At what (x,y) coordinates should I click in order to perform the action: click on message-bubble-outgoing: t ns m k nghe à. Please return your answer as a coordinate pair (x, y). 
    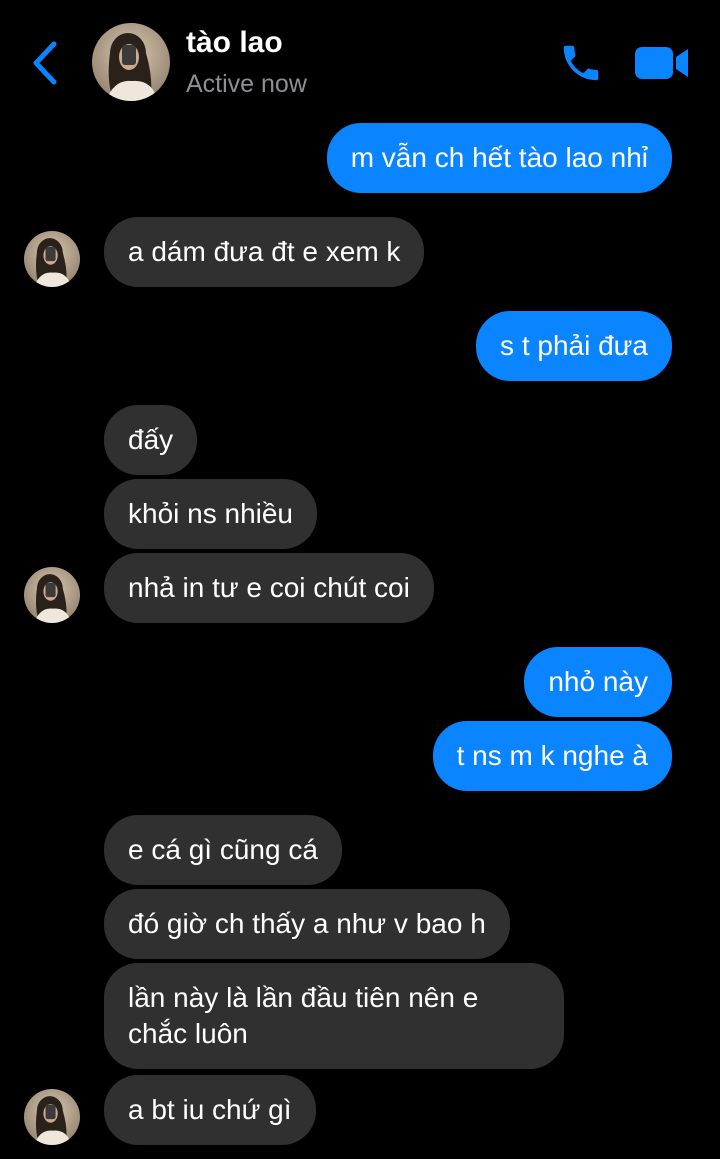
    Looking at the image, I should click on (552, 756).